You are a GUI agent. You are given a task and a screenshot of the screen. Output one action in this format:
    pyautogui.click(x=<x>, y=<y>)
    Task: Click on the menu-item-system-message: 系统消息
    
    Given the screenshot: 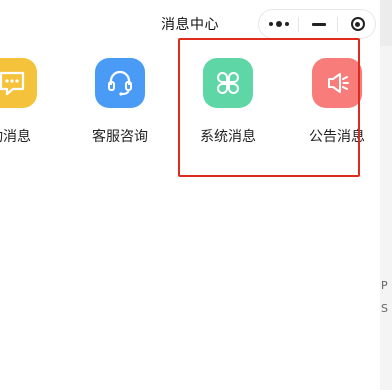 What is the action you would take?
    pyautogui.click(x=227, y=108)
    